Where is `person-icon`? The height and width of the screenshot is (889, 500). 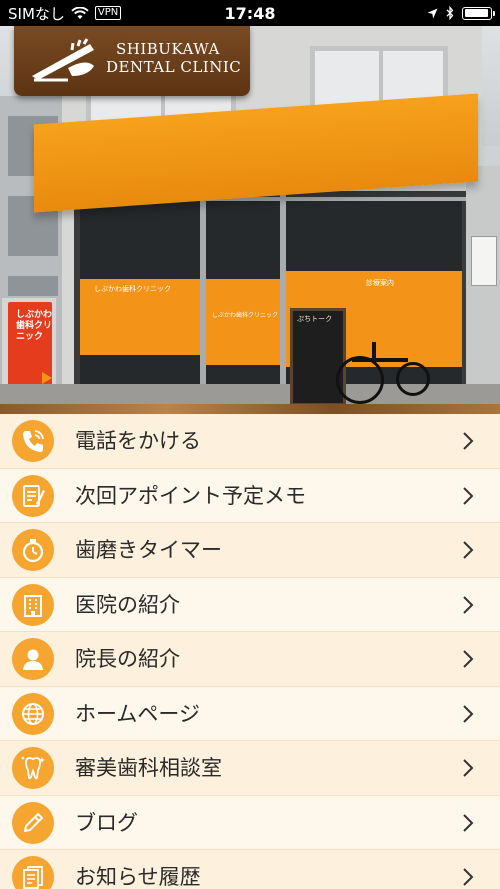
person-icon is located at coordinates (33, 659).